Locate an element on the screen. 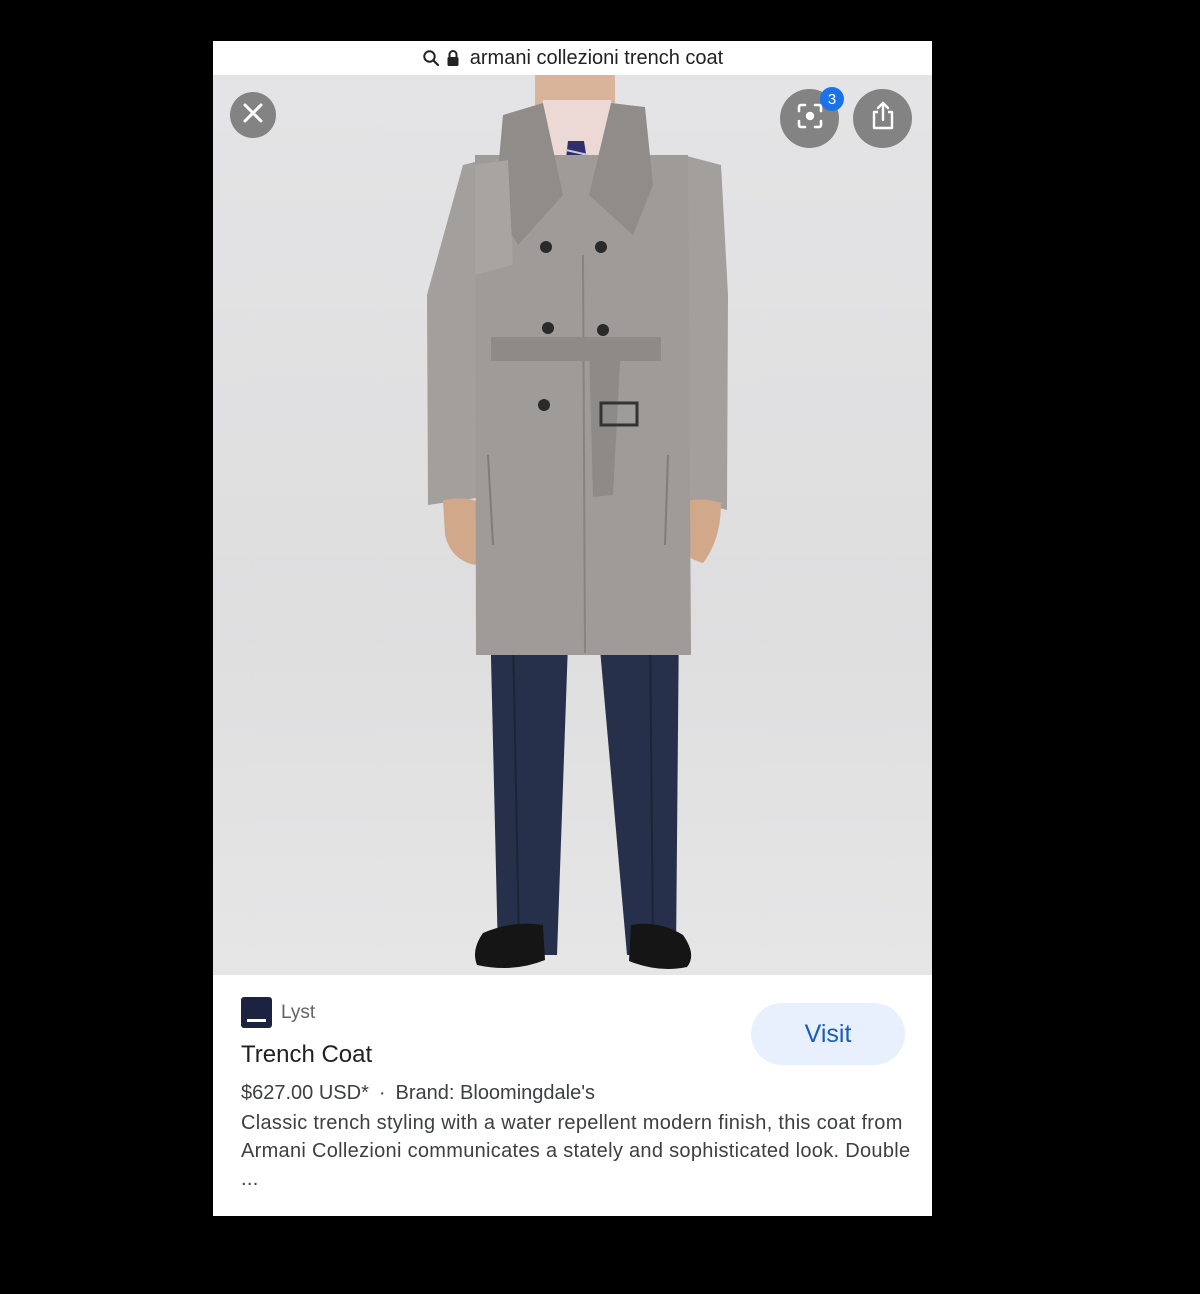 The image size is (1200, 1294). share-icon is located at coordinates (883, 118).